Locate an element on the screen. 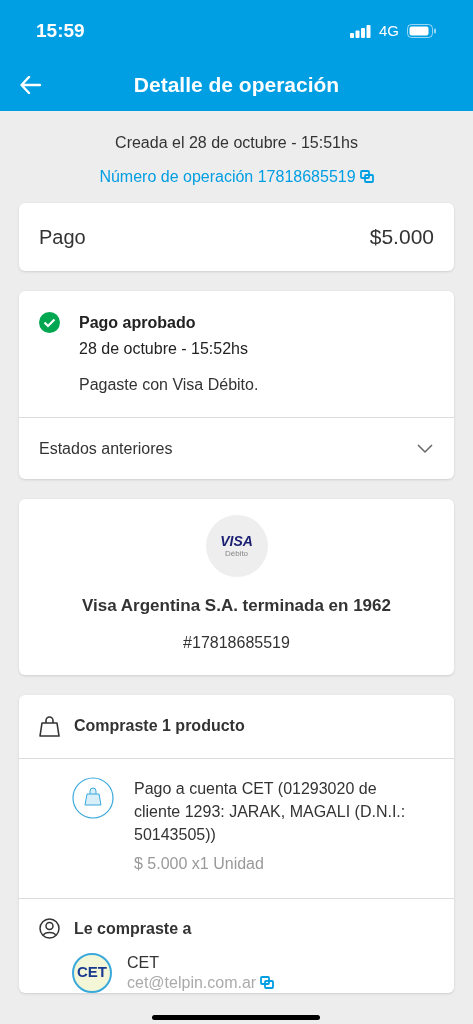 This screenshot has width=473, height=1024. card-number: #17818685519 is located at coordinates (236, 642).